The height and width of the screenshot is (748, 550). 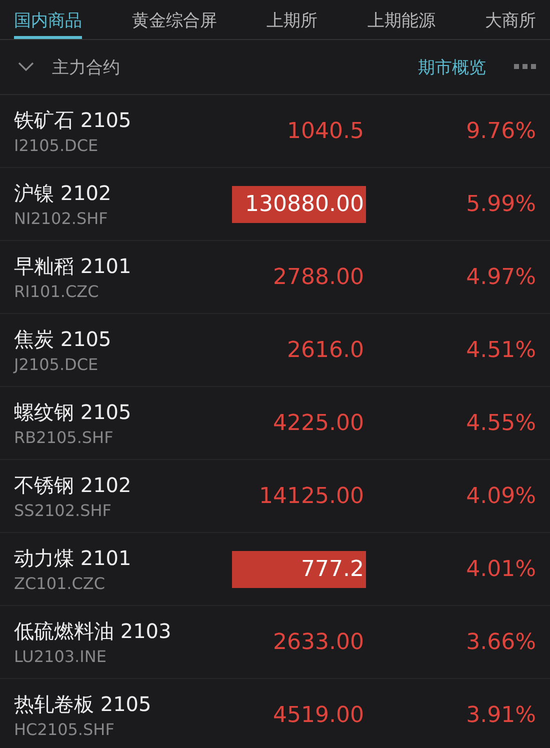 What do you see at coordinates (500, 496) in the screenshot?
I see `change-percent: 4.09%` at bounding box center [500, 496].